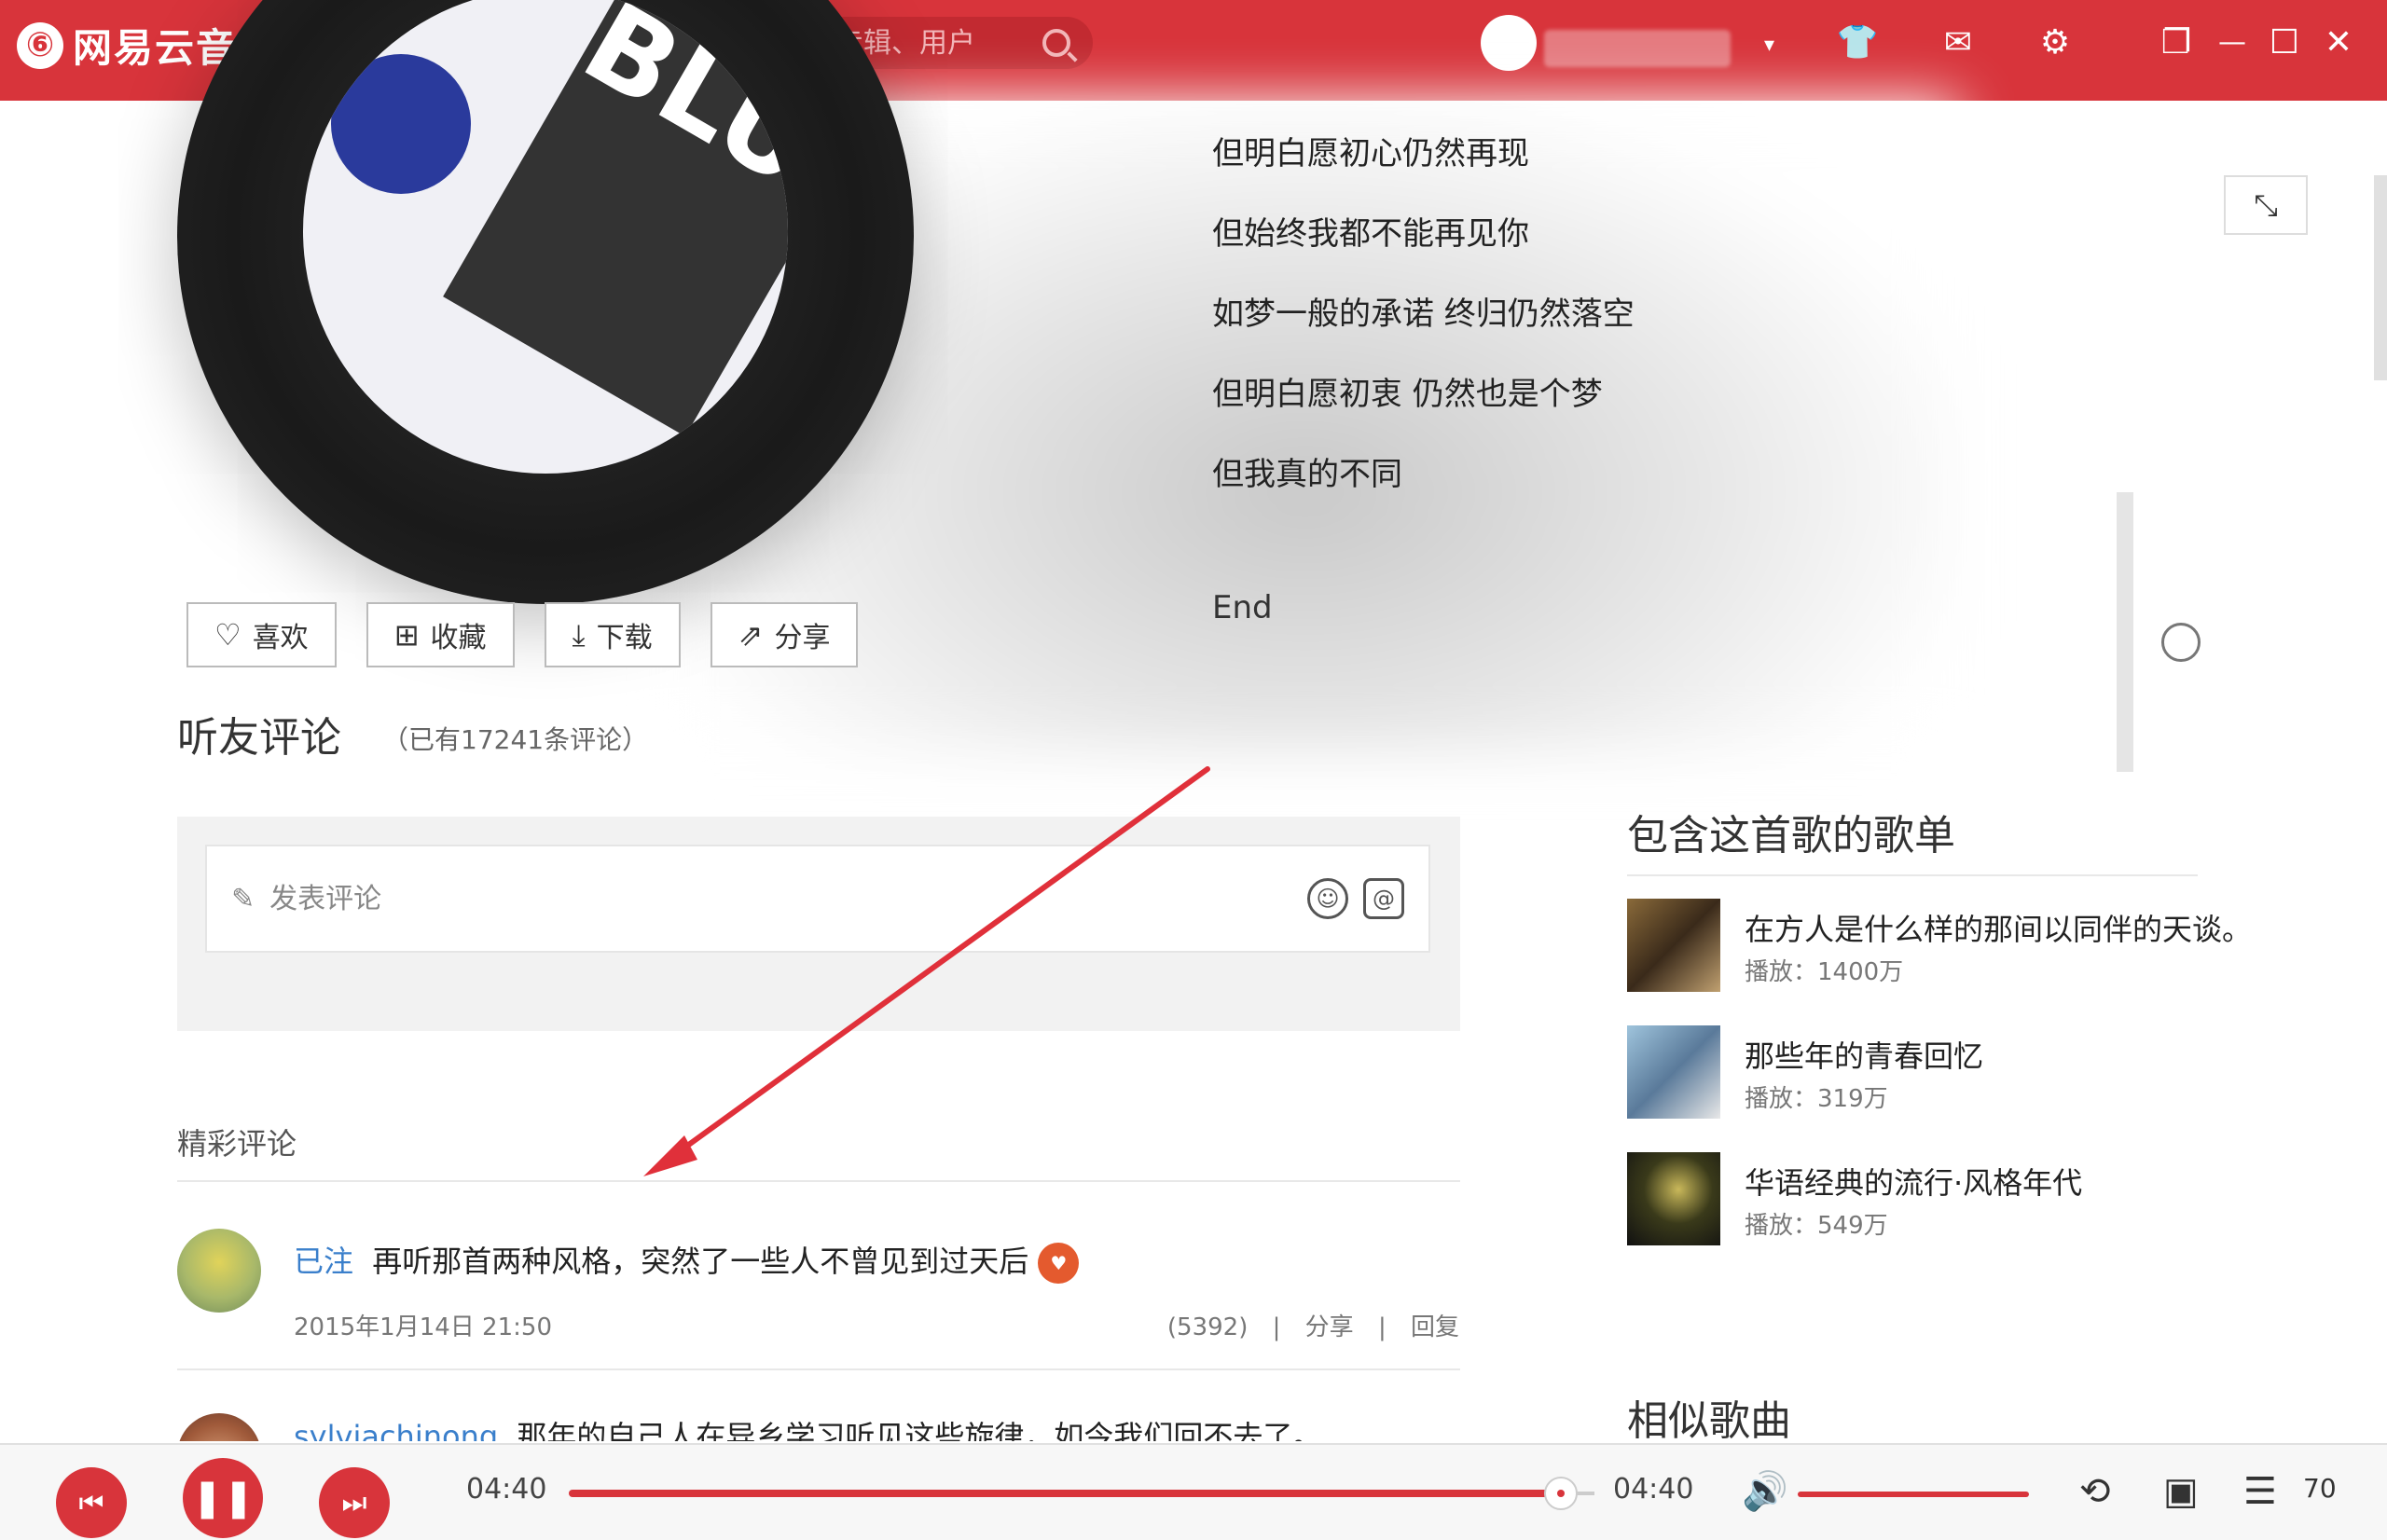 Image resolution: width=2387 pixels, height=1540 pixels. I want to click on repeat-icon: ⟲, so click(2095, 1491).